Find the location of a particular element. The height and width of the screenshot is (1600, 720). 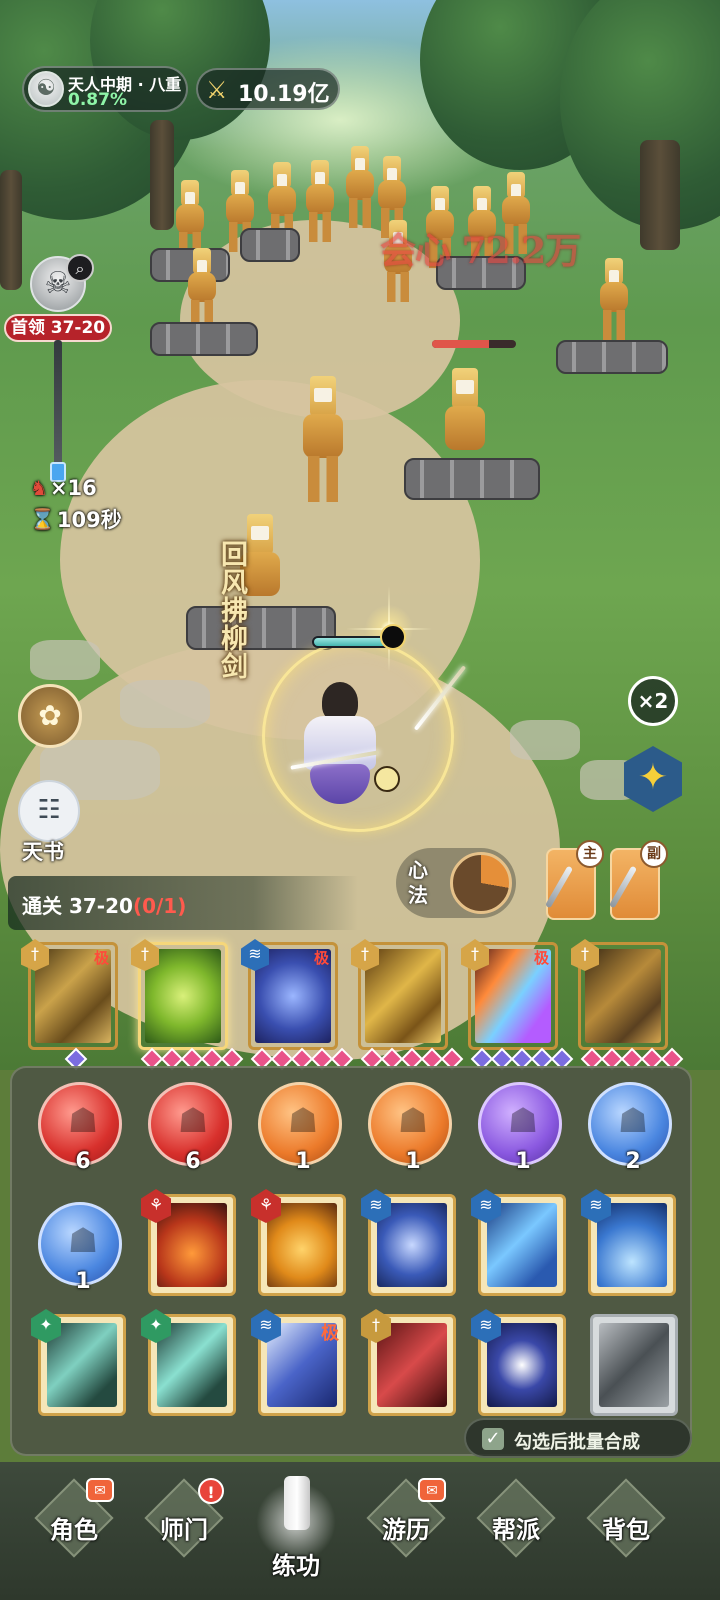

nav-1: 师门! is located at coordinates (184, 1525).